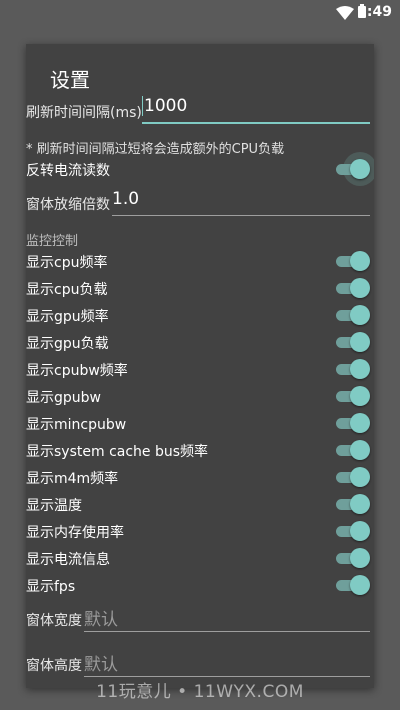  What do you see at coordinates (374, 12) in the screenshot?
I see `status-time: 9:49` at bounding box center [374, 12].